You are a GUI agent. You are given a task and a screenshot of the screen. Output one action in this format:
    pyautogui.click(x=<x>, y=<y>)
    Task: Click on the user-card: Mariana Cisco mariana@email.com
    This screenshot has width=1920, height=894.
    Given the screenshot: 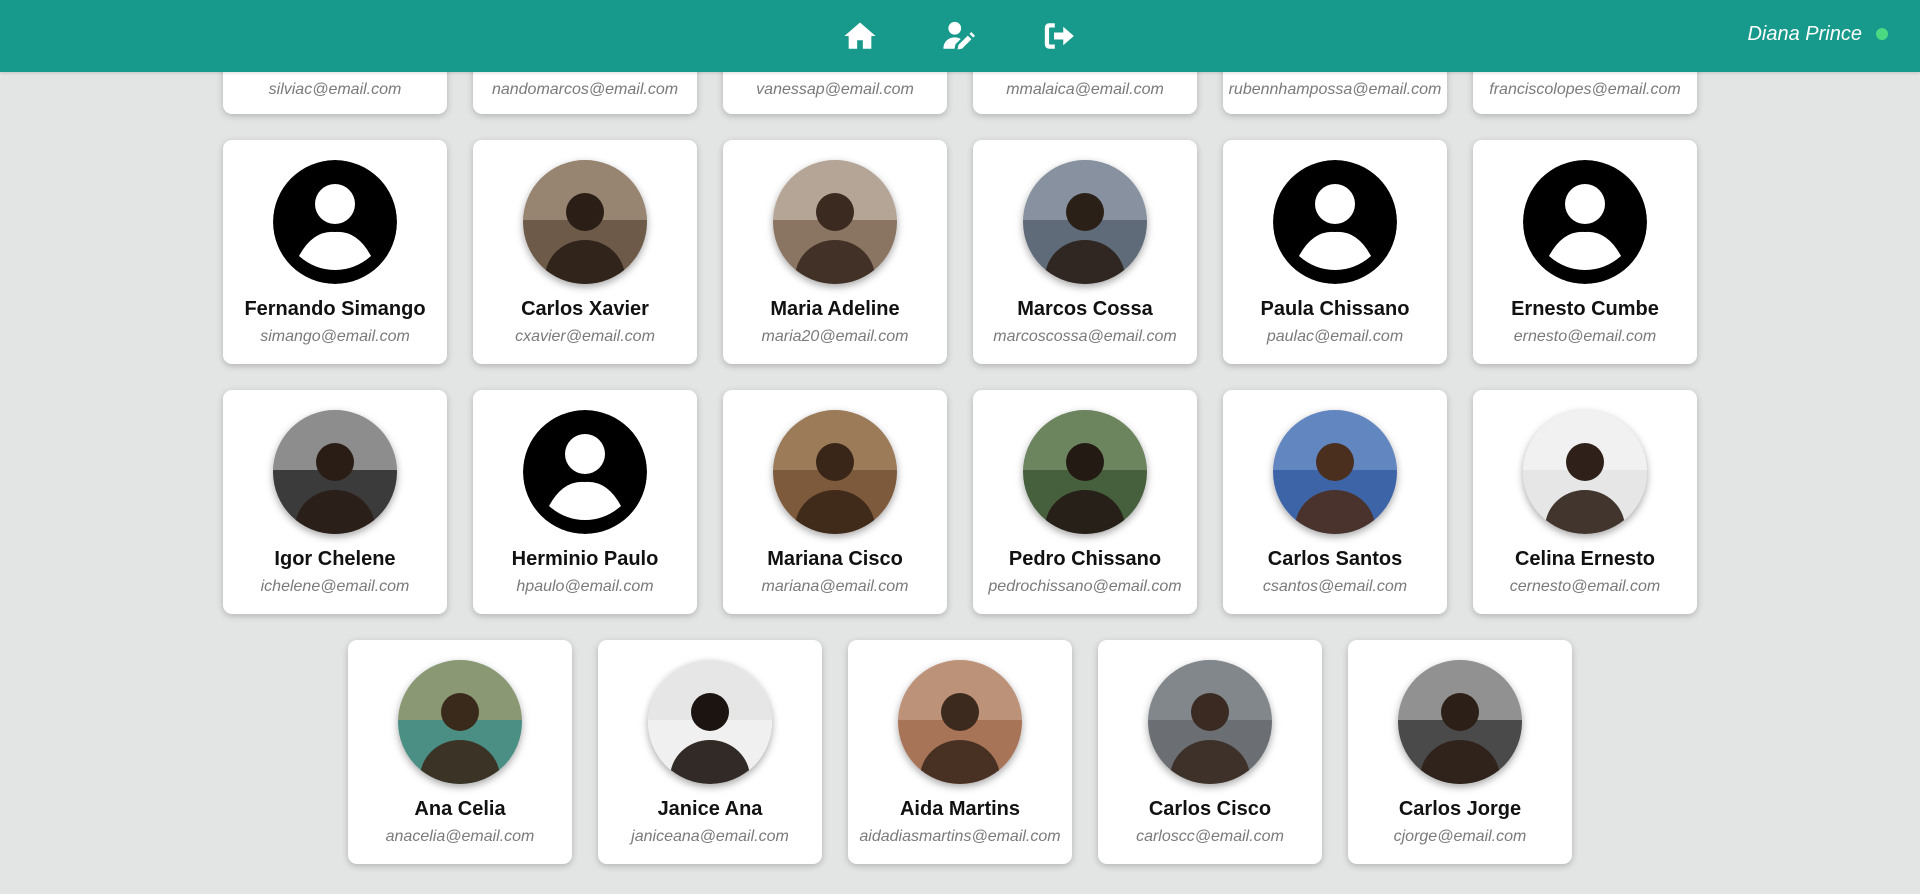 What is the action you would take?
    pyautogui.click(x=835, y=502)
    